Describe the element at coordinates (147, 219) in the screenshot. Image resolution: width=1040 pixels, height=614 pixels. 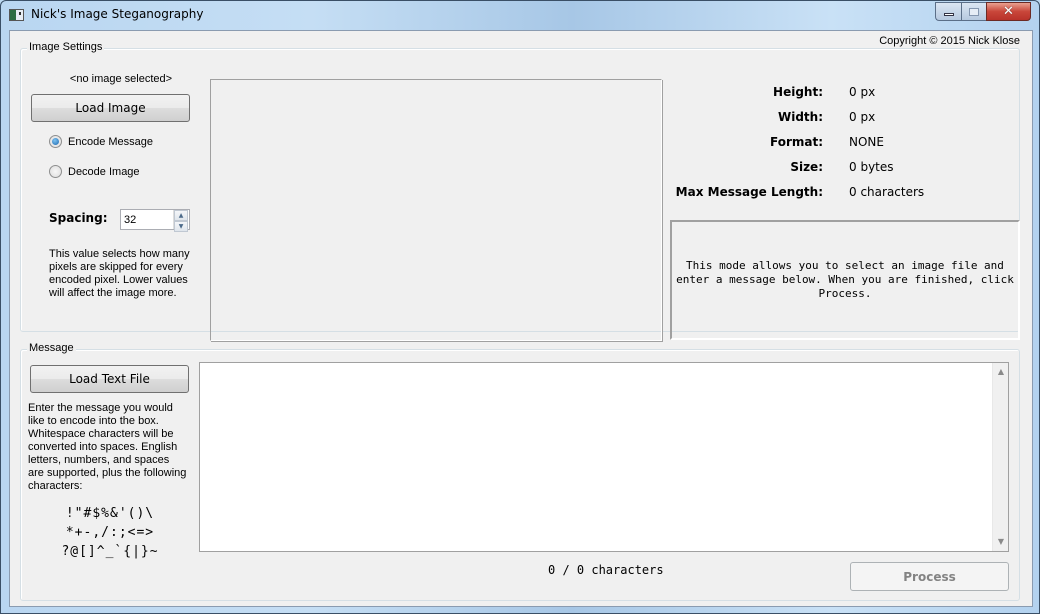
I see `spacing-input` at that location.